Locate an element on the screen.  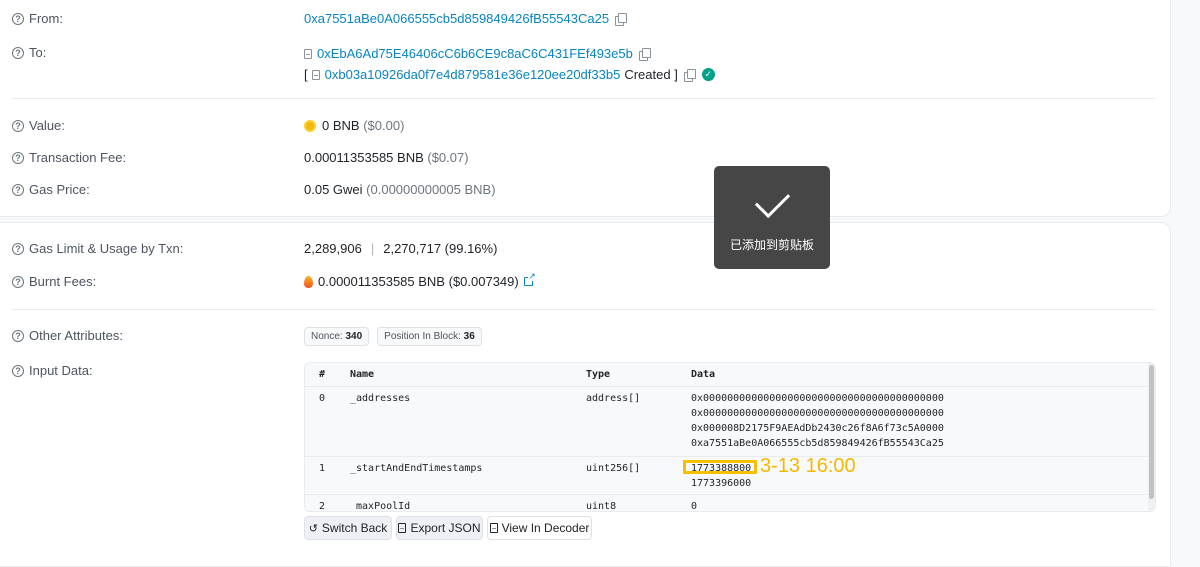
table-header: # Name Type Data is located at coordinates (726, 375).